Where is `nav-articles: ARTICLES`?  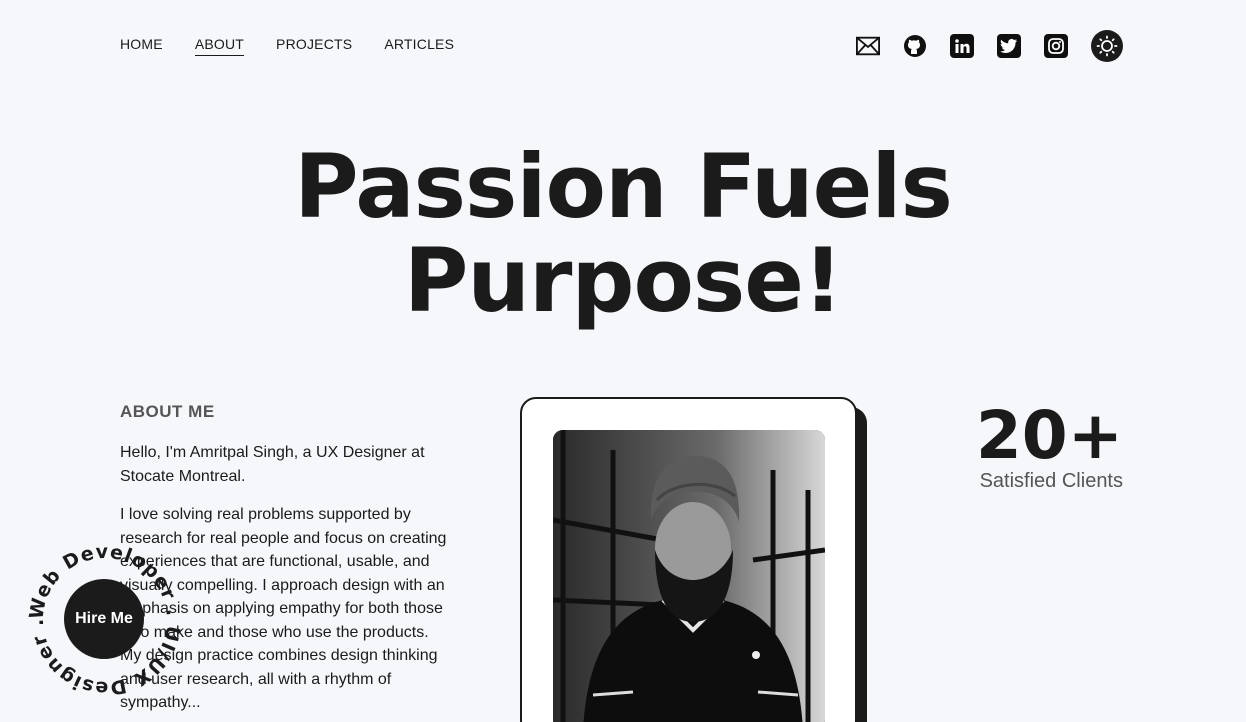
nav-articles: ARTICLES is located at coordinates (419, 46).